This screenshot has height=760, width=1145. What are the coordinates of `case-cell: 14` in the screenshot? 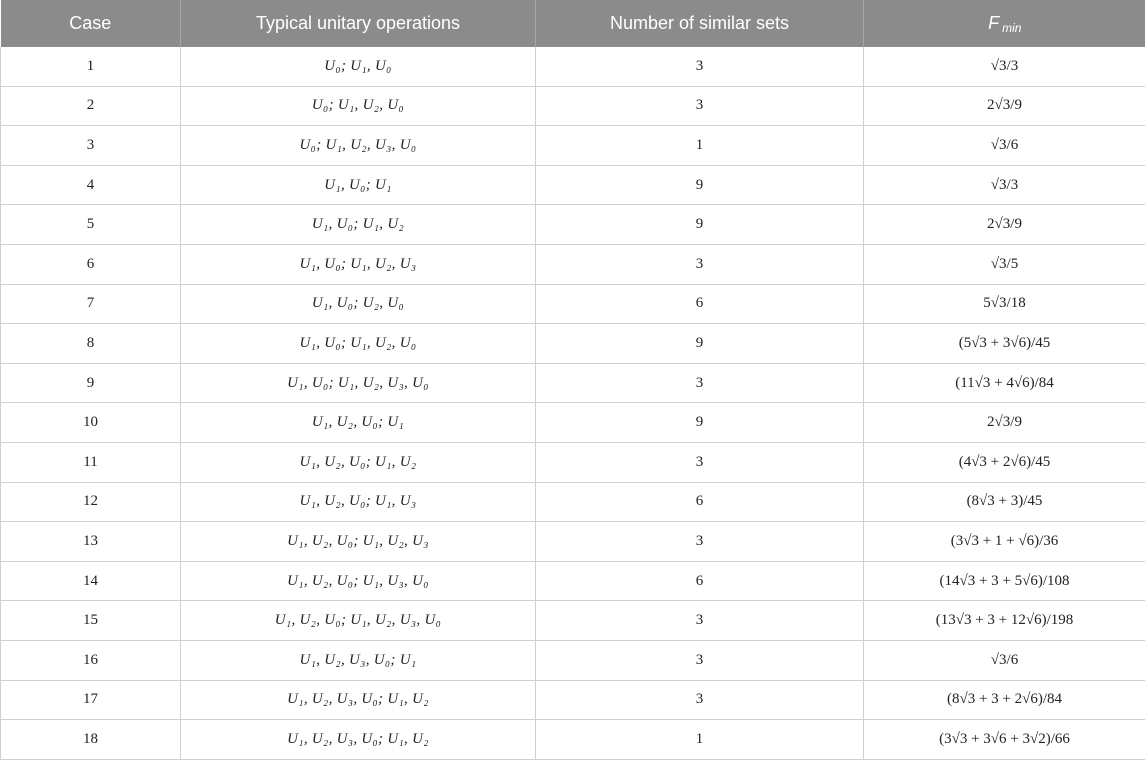 It's located at (91, 581).